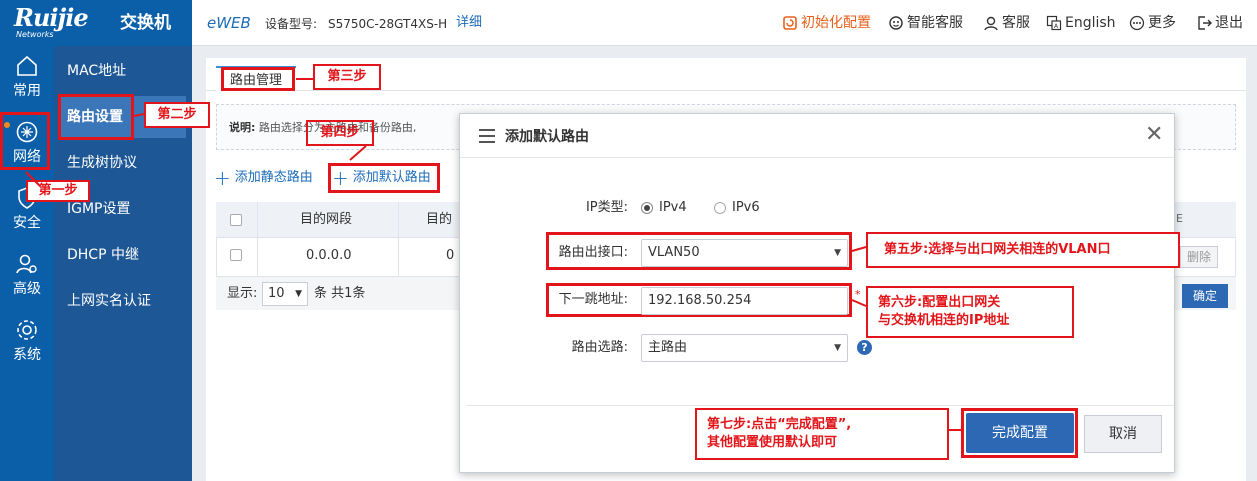  I want to click on service-link: 客服, so click(1006, 23).